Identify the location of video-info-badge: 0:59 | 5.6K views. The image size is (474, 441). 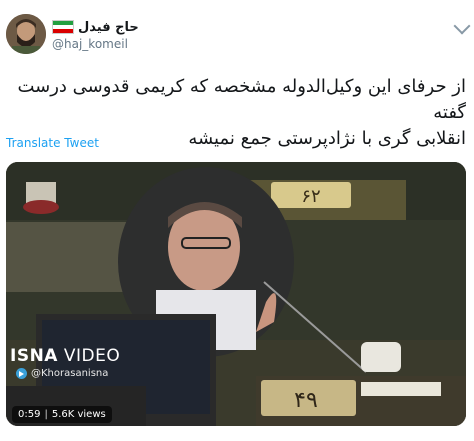
(62, 414).